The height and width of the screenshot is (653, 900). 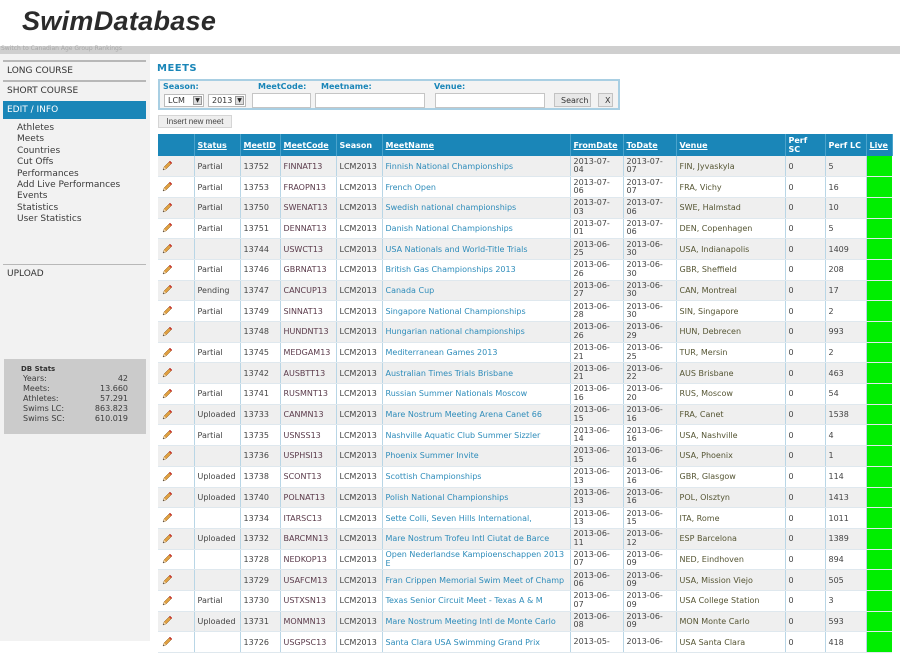 What do you see at coordinates (879, 145) in the screenshot?
I see `col-live: Live` at bounding box center [879, 145].